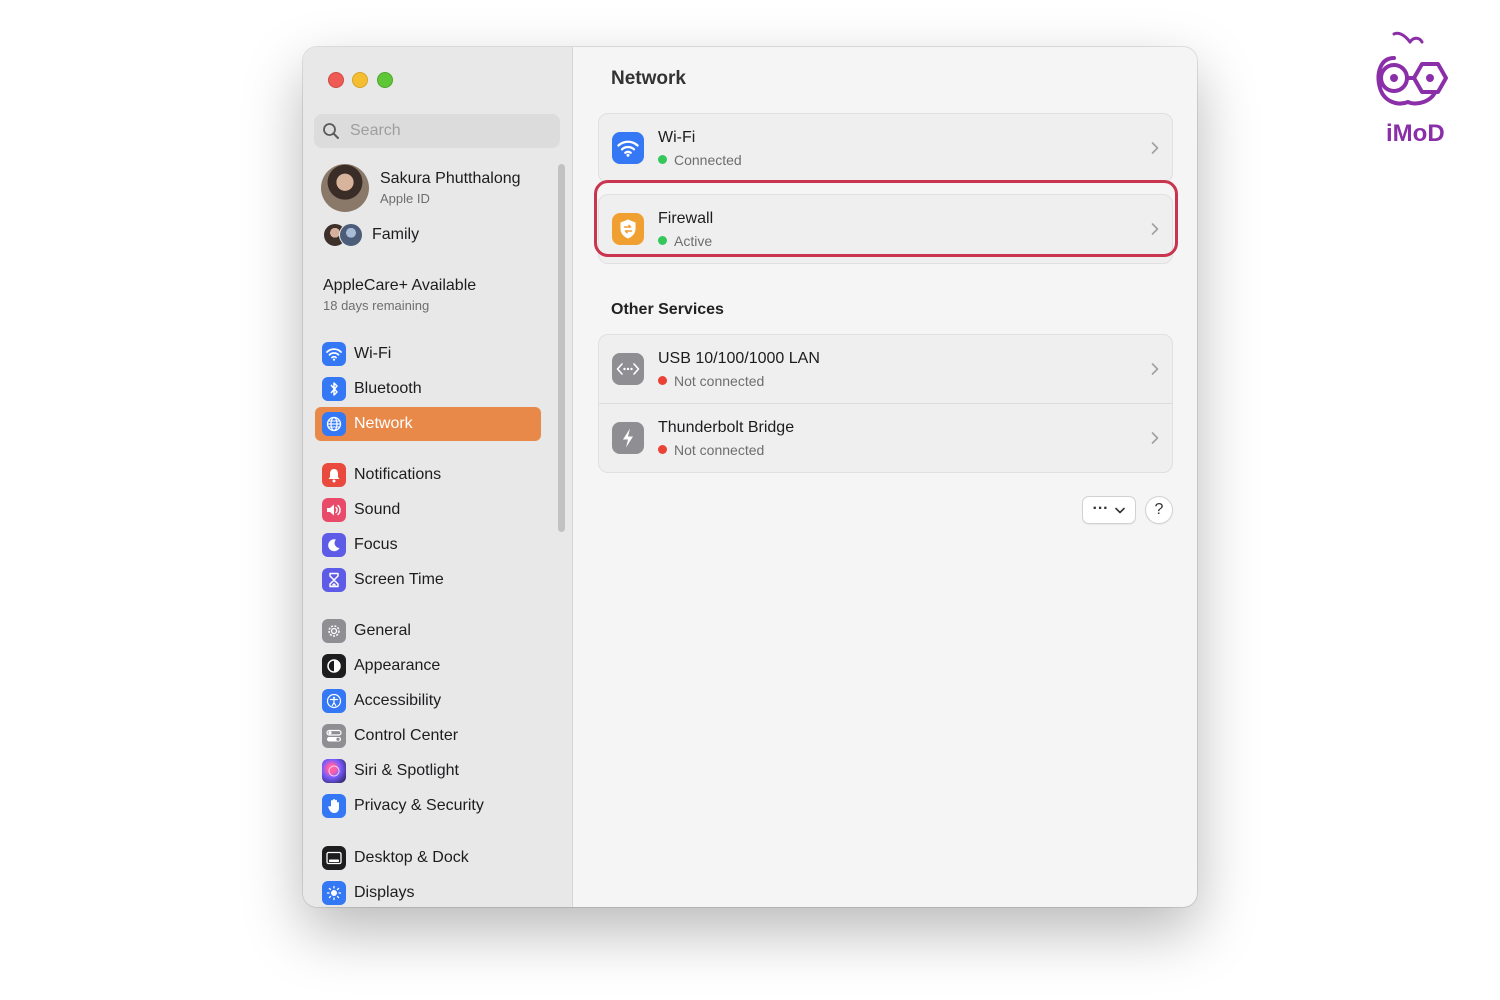 This screenshot has width=1500, height=1000. I want to click on sidebar-item-label: Siri & Spotlight, so click(406, 770).